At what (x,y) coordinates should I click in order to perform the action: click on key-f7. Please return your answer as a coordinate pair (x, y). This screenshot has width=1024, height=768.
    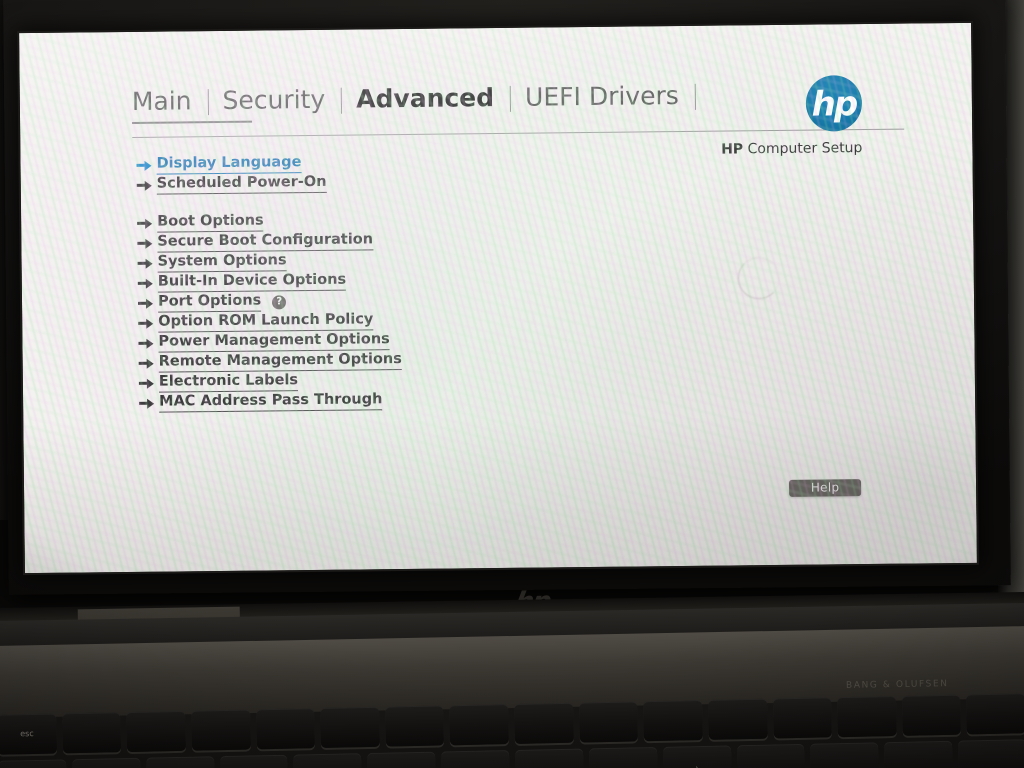
    Looking at the image, I should click on (479, 725).